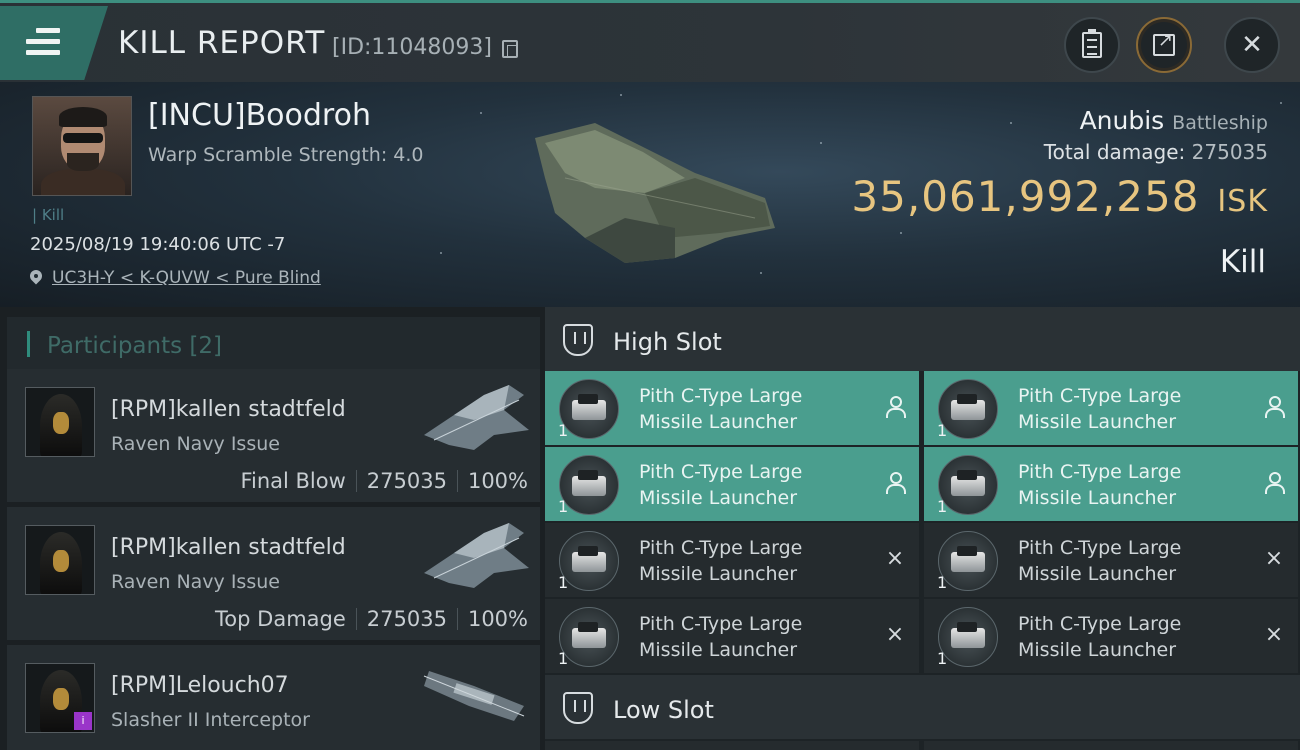 Image resolution: width=1300 pixels, height=750 pixels. I want to click on share-button, so click(1164, 45).